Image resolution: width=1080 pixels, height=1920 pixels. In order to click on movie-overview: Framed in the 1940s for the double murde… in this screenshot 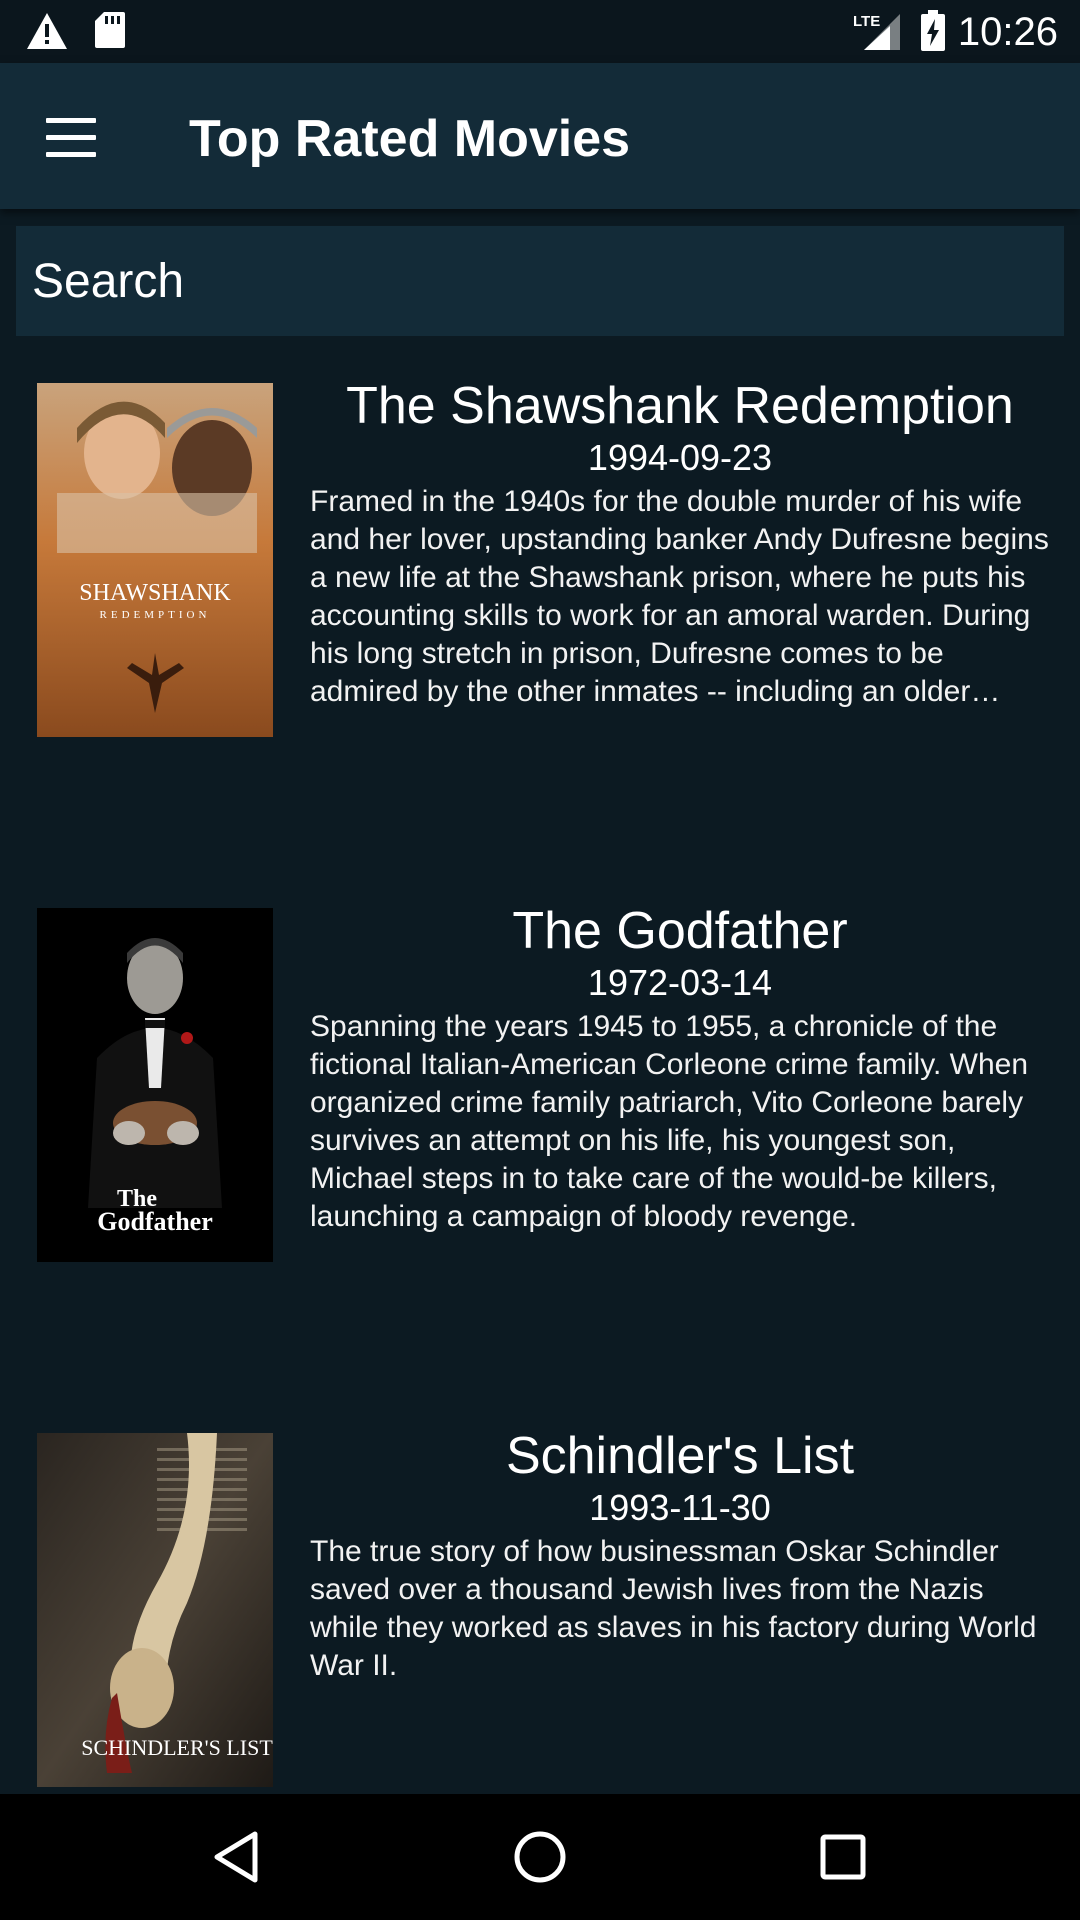, I will do `click(679, 596)`.